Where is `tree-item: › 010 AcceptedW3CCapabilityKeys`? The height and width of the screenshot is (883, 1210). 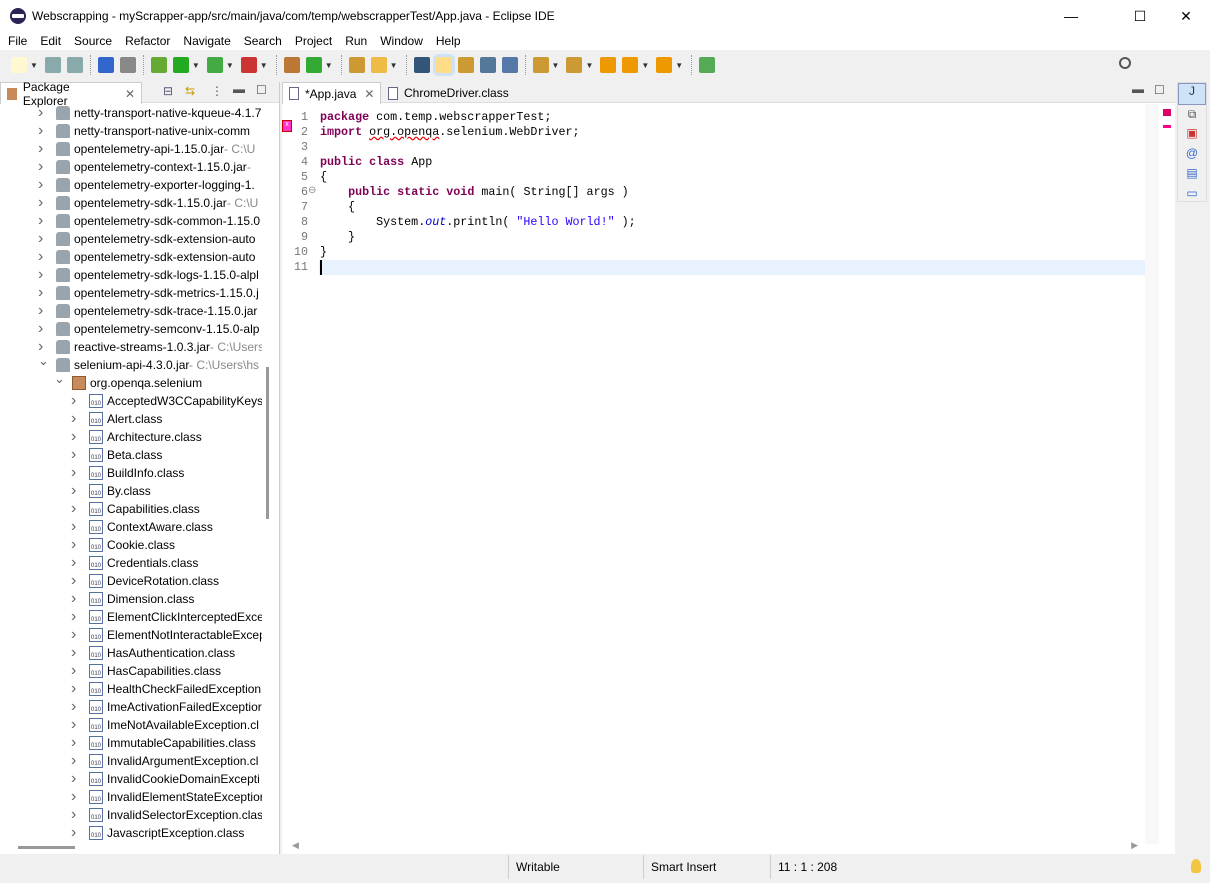
tree-item: › 010 AcceptedW3CCapabilityKeys is located at coordinates (131, 401).